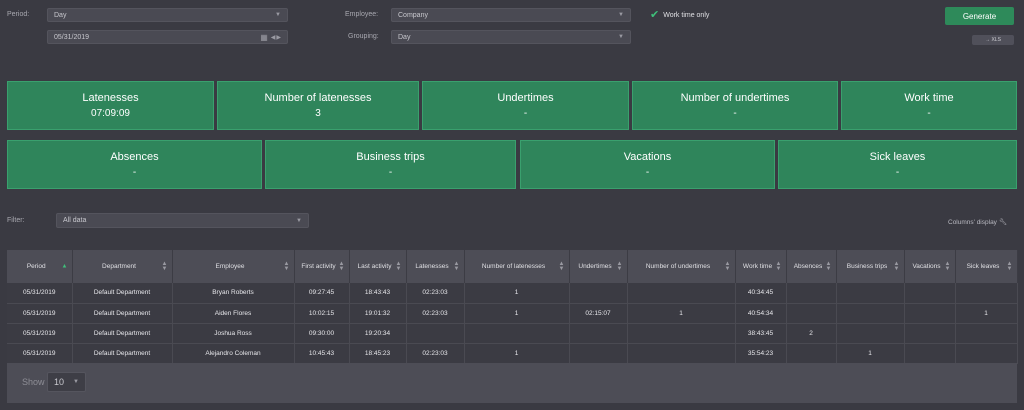 The height and width of the screenshot is (410, 1024). I want to click on date-field: 05/31/2019 ▦ ◀ ▶, so click(167, 37).